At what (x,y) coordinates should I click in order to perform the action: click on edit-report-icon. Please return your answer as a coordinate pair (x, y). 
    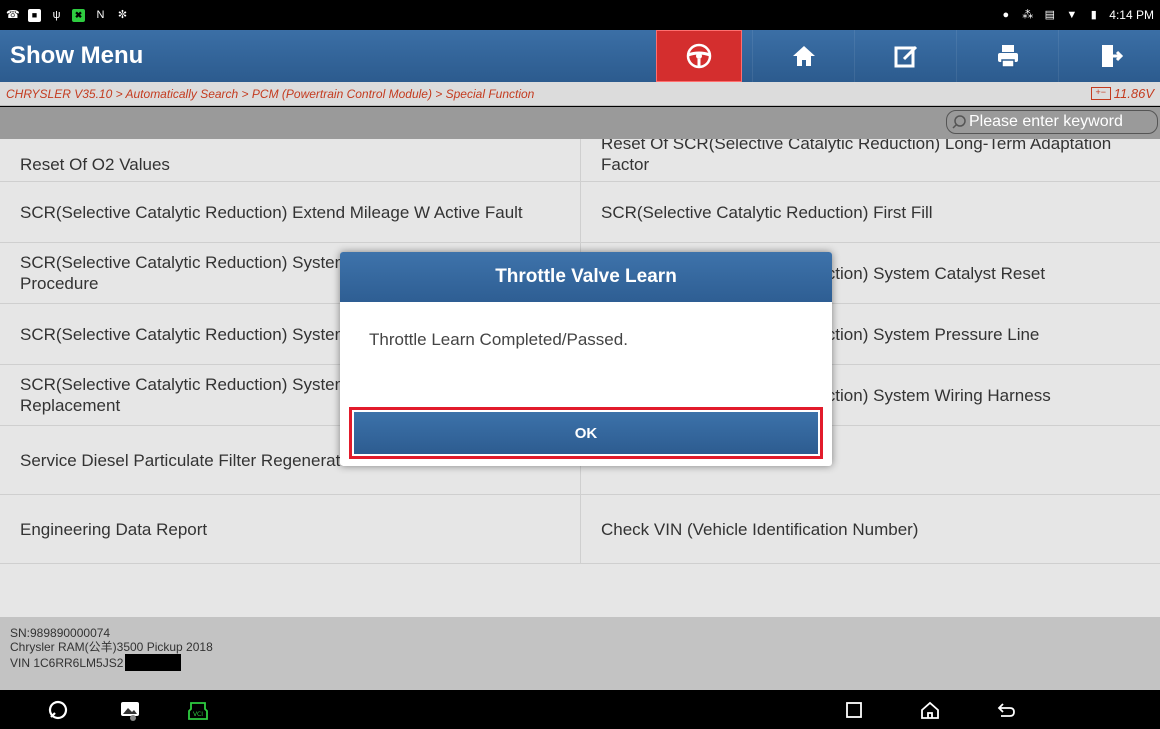
    Looking at the image, I should click on (905, 56).